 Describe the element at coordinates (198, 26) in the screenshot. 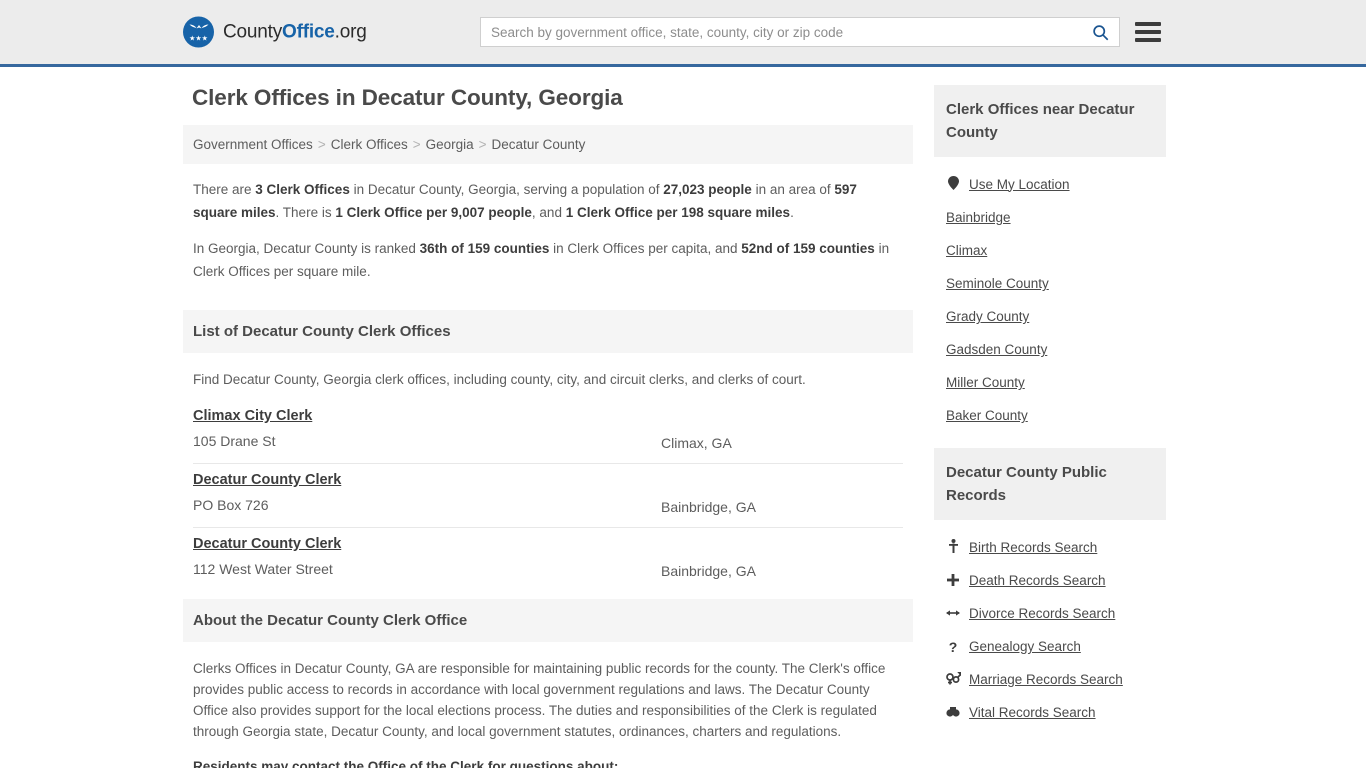

I see `eagle-wings-shape` at that location.